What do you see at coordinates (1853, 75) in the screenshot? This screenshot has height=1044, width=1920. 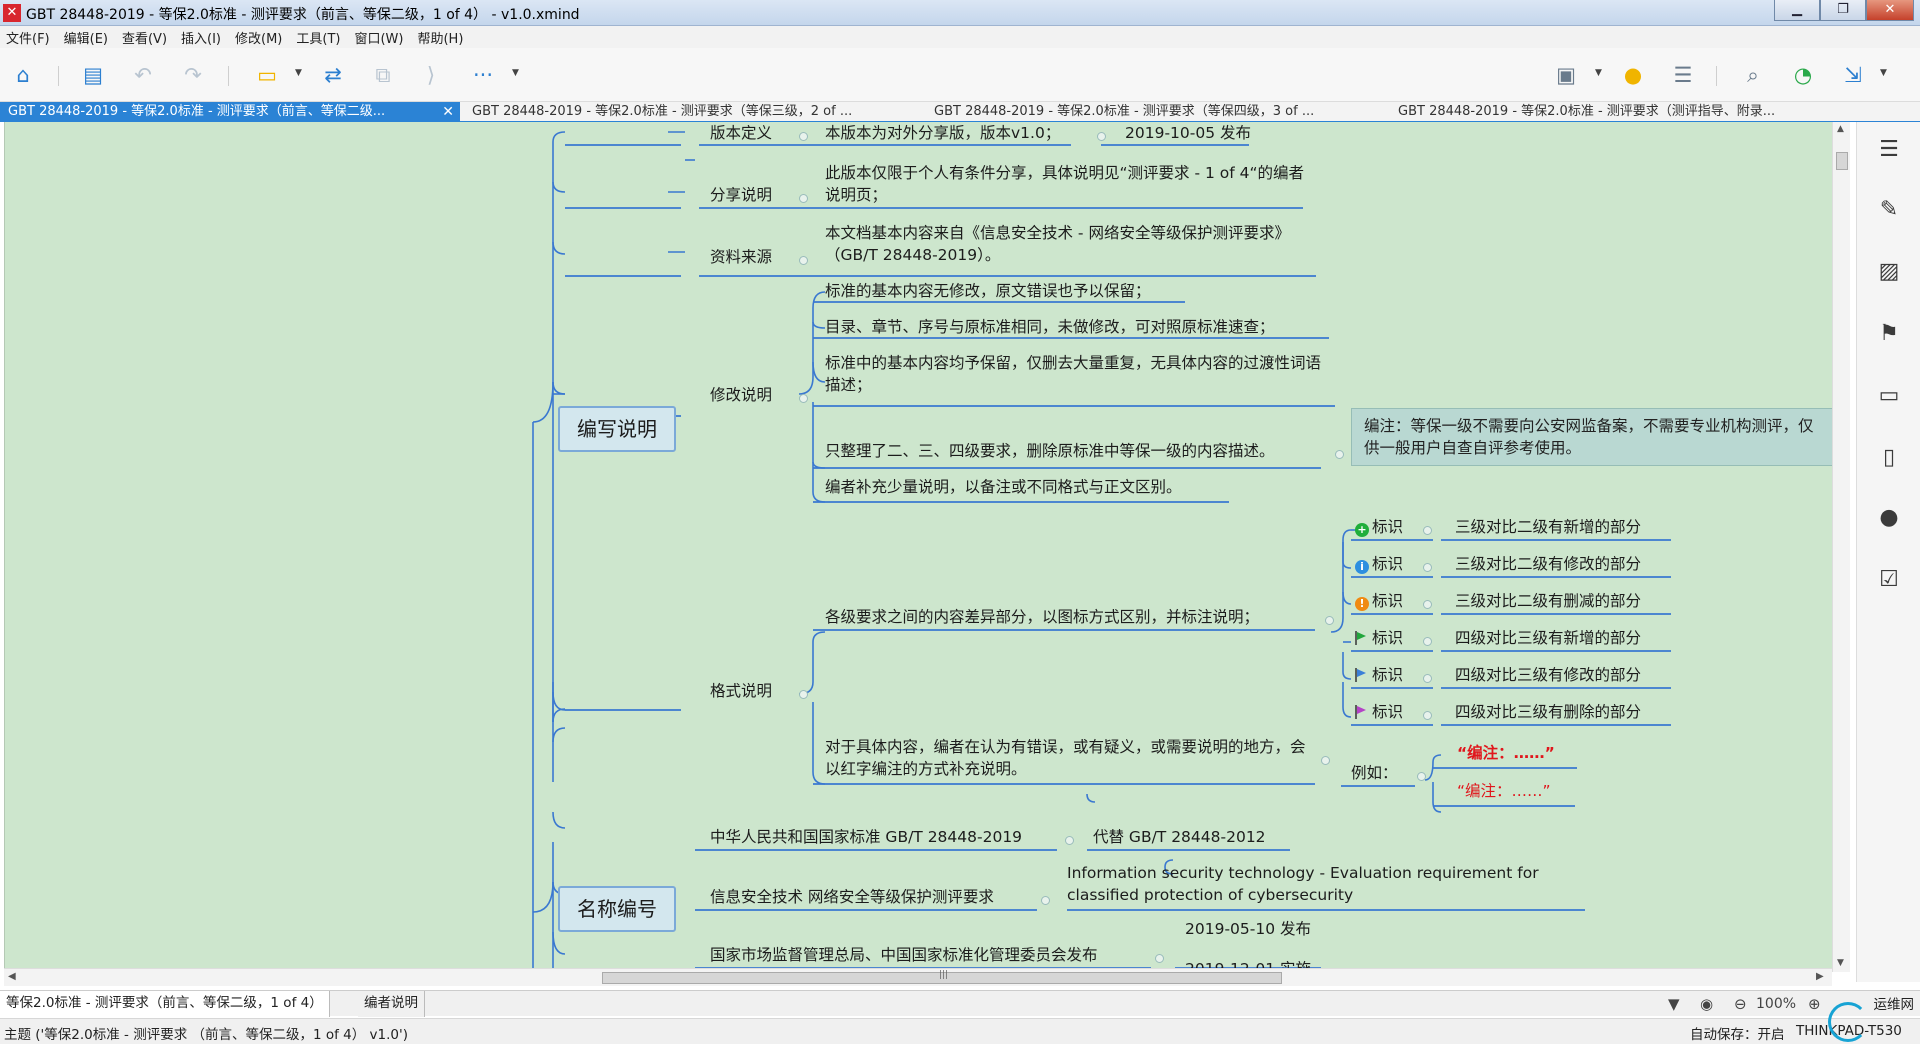 I see `export-icon: ⇲` at bounding box center [1853, 75].